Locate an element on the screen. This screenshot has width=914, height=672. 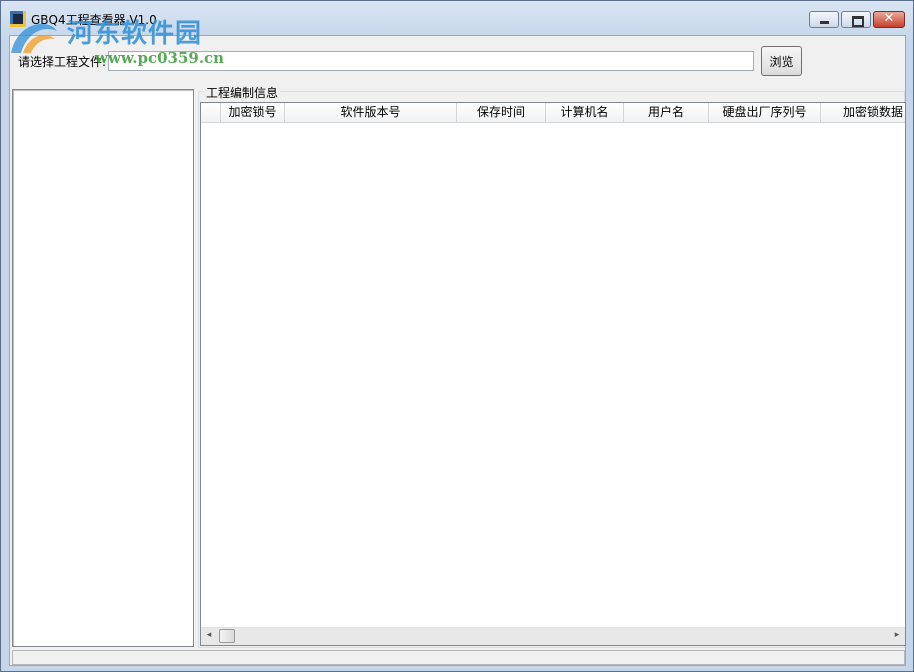
column-header: 软件版本号 is located at coordinates (371, 113).